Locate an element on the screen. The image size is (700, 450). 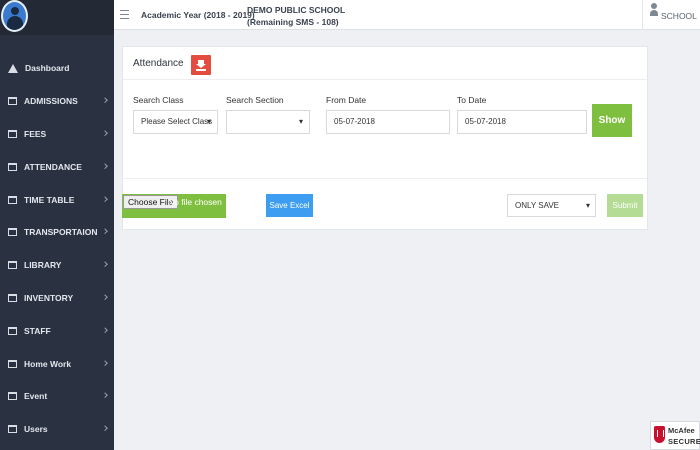
badge-name: McAfee is located at coordinates (681, 430).